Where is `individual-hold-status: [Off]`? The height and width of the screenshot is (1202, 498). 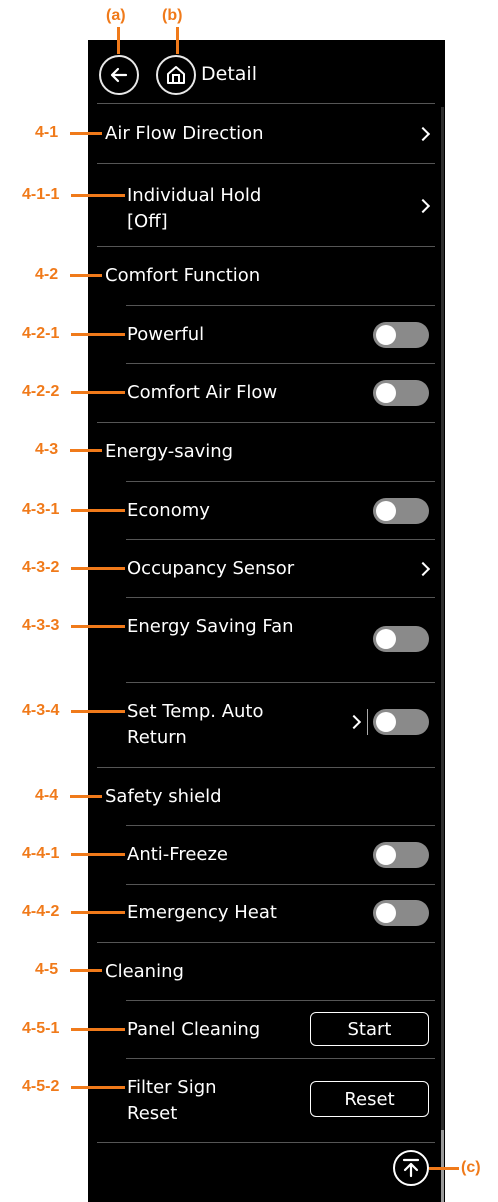 individual-hold-status: [Off] is located at coordinates (147, 221).